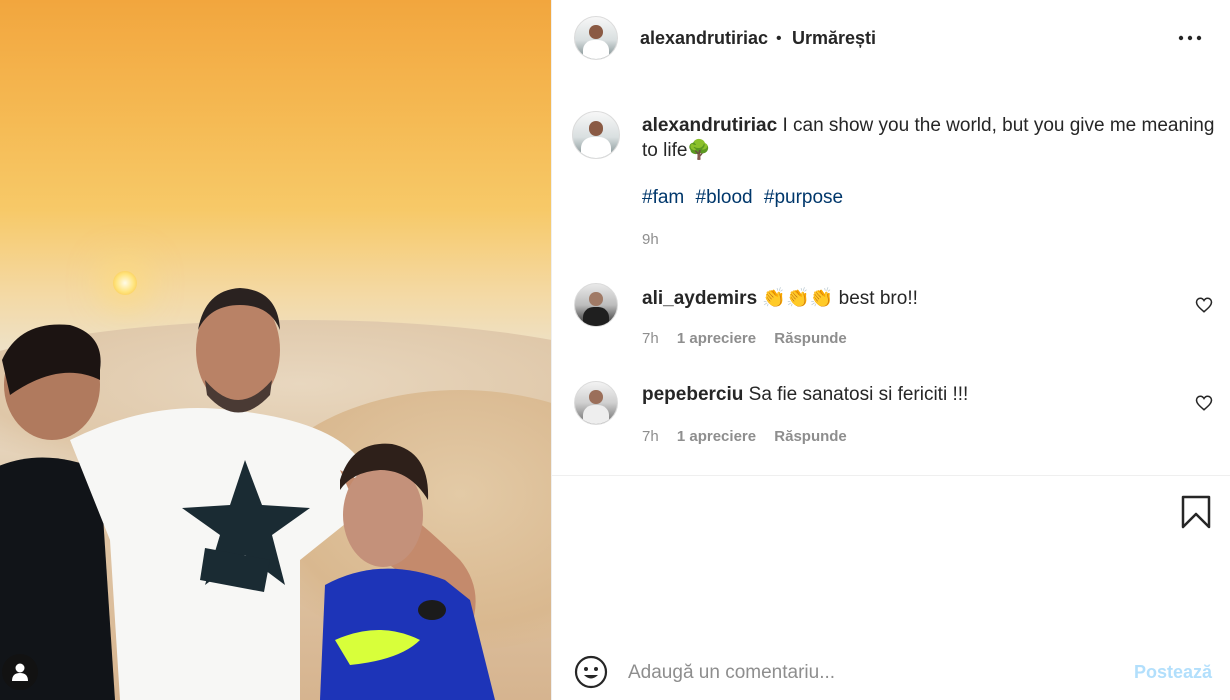 This screenshot has width=1230, height=700. Describe the element at coordinates (858, 394) in the screenshot. I see `comment-text: Sa fie sanatosi si fericiti !!!` at that location.